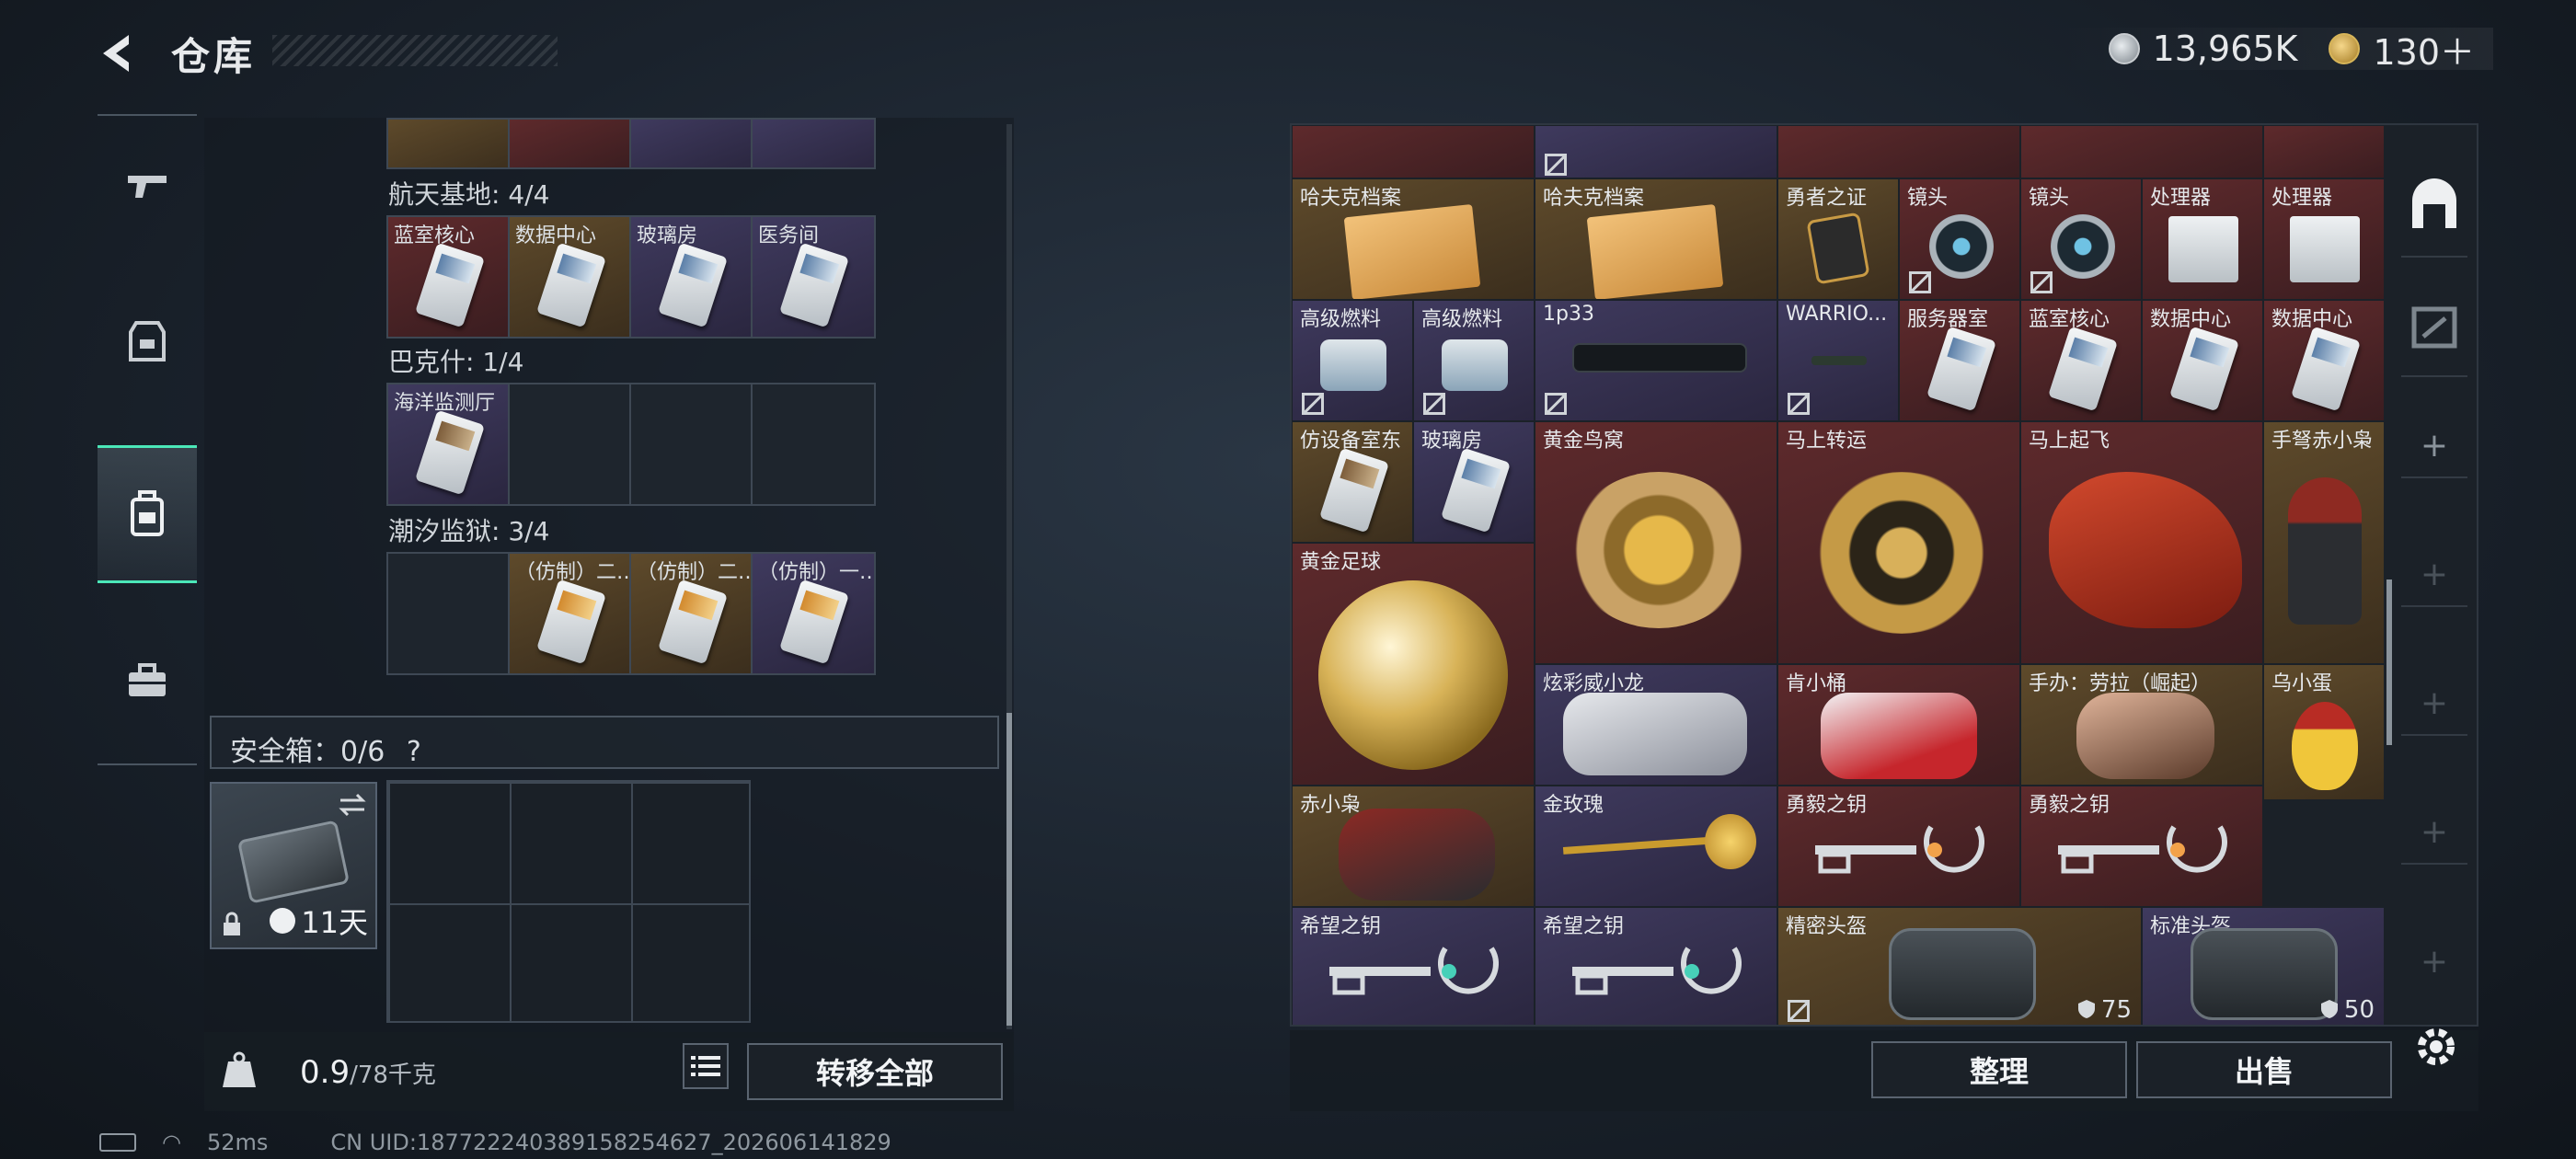 Image resolution: width=2576 pixels, height=1159 pixels. Describe the element at coordinates (1009, 576) in the screenshot. I see `left-scrollbar` at that location.